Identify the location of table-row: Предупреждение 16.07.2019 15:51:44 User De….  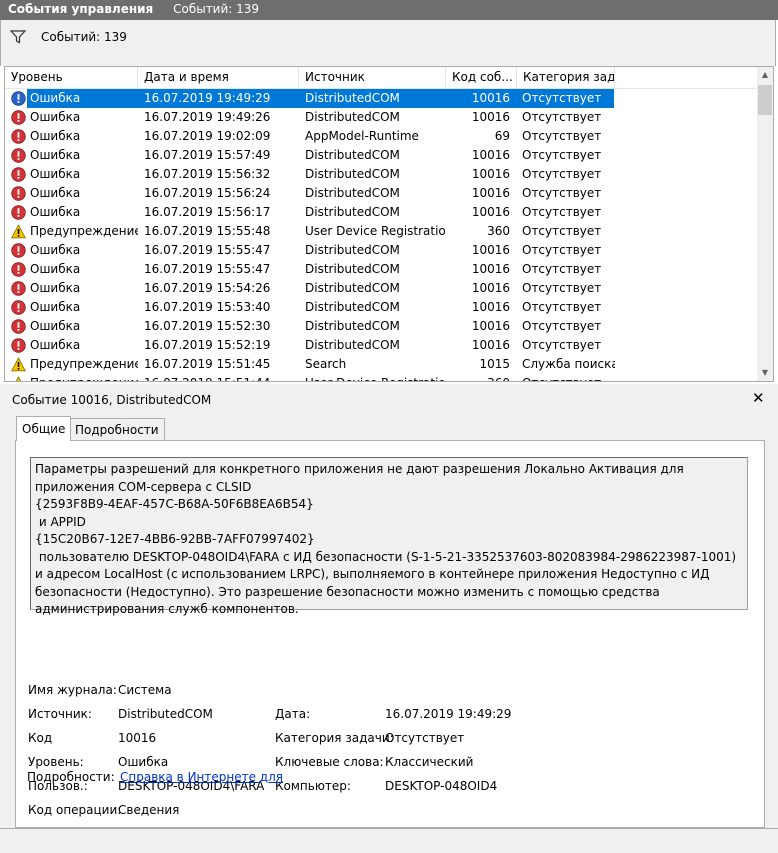
(382, 377).